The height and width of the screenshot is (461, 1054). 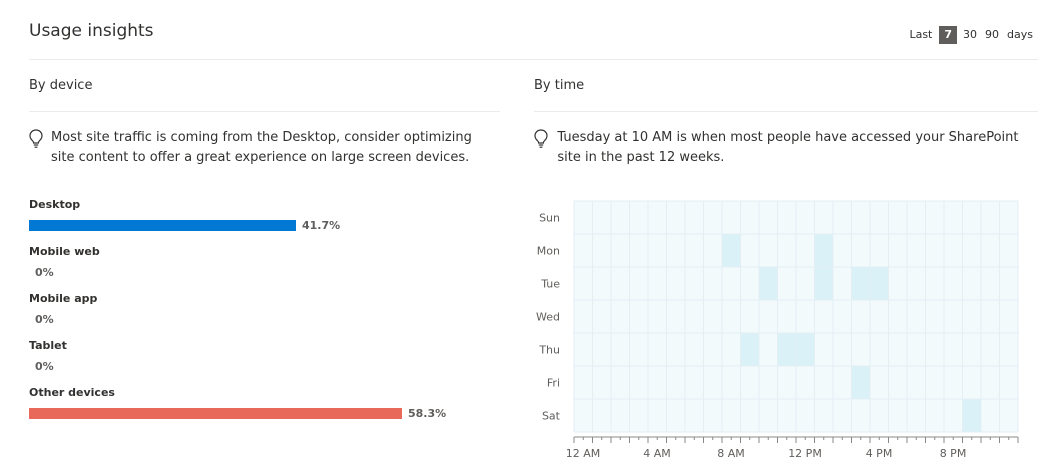 I want to click on range-label: Last, so click(x=921, y=34).